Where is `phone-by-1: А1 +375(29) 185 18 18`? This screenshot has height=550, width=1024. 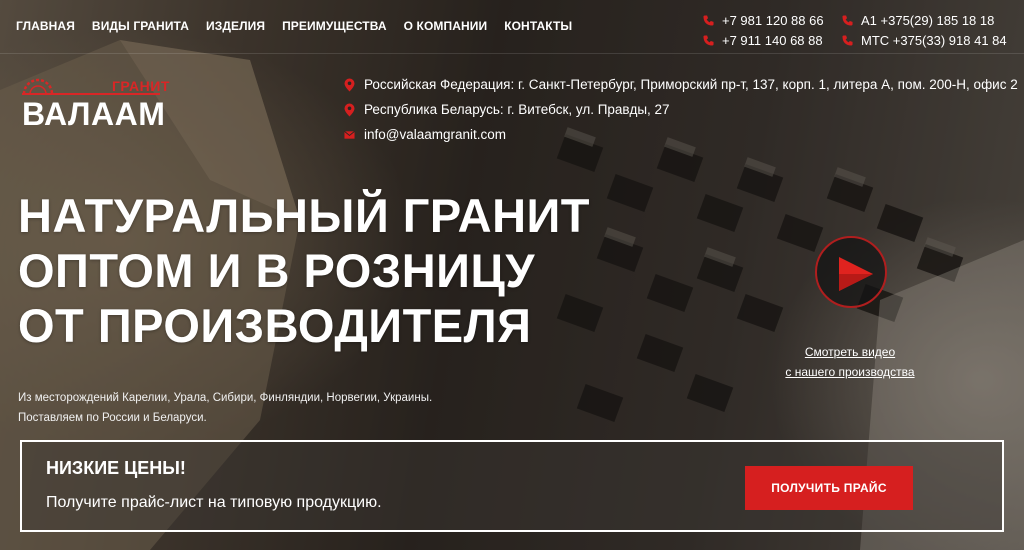
phone-by-1: А1 +375(29) 185 18 18 is located at coordinates (924, 20).